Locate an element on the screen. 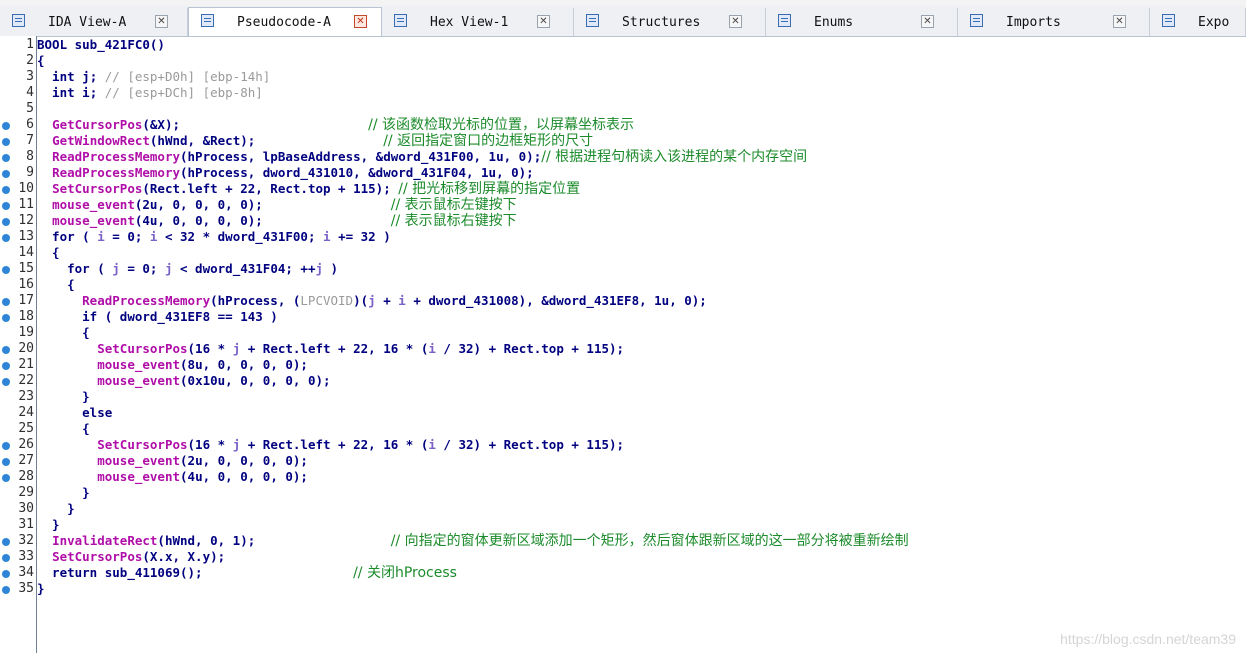 The width and height of the screenshot is (1246, 653). line-number: 17 is located at coordinates (26, 300).